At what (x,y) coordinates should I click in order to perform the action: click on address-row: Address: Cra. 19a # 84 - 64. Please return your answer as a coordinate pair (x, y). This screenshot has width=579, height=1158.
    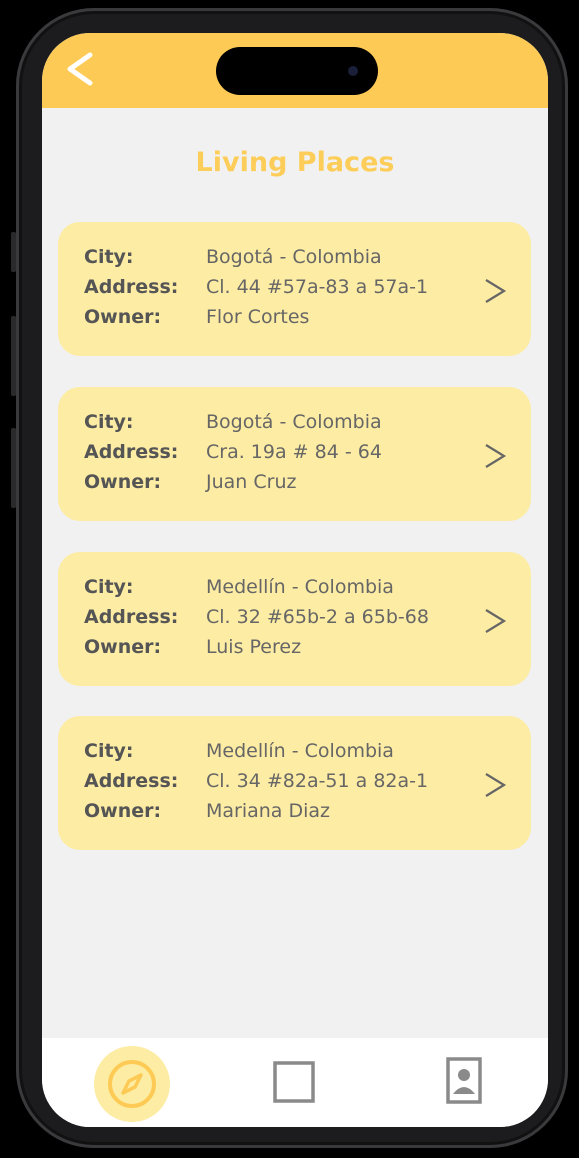
    Looking at the image, I should click on (233, 452).